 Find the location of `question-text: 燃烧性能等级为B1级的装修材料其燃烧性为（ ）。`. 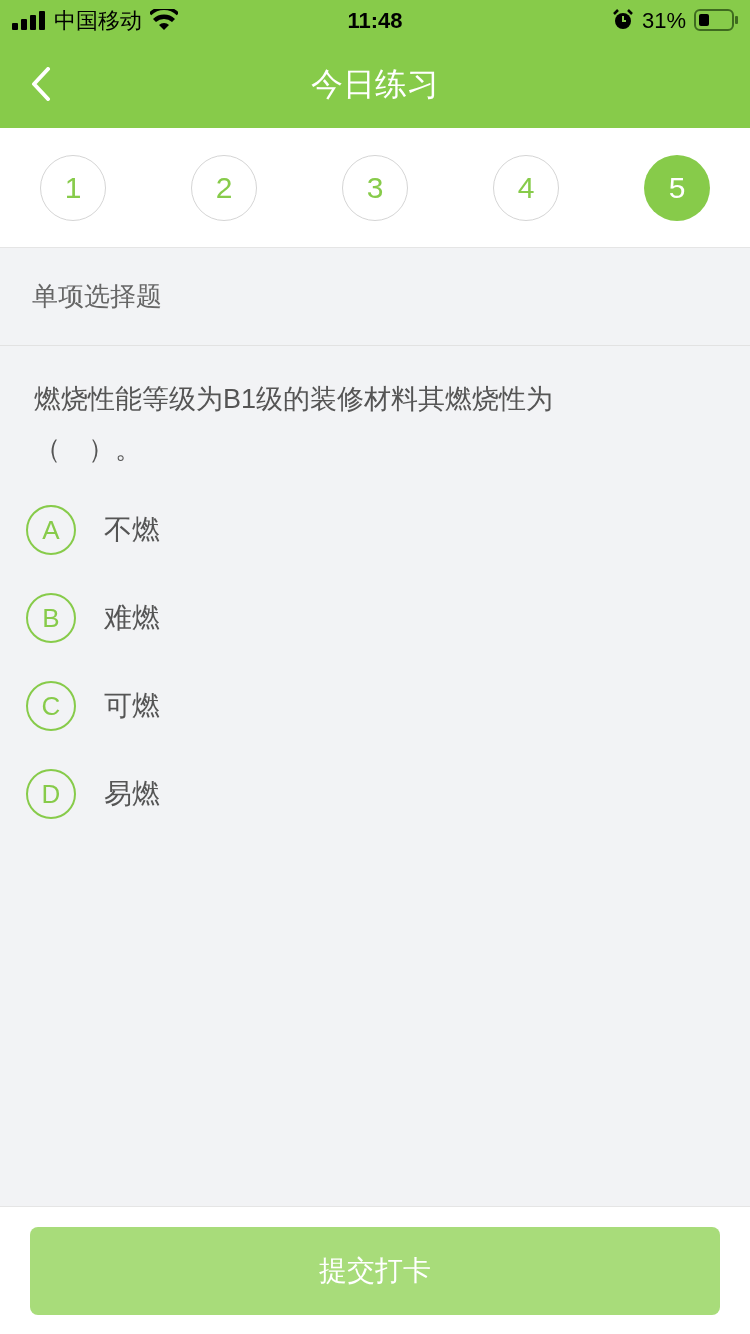

question-text: 燃烧性能等级为B1级的装修材料其燃烧性为（ ）。 is located at coordinates (294, 424).